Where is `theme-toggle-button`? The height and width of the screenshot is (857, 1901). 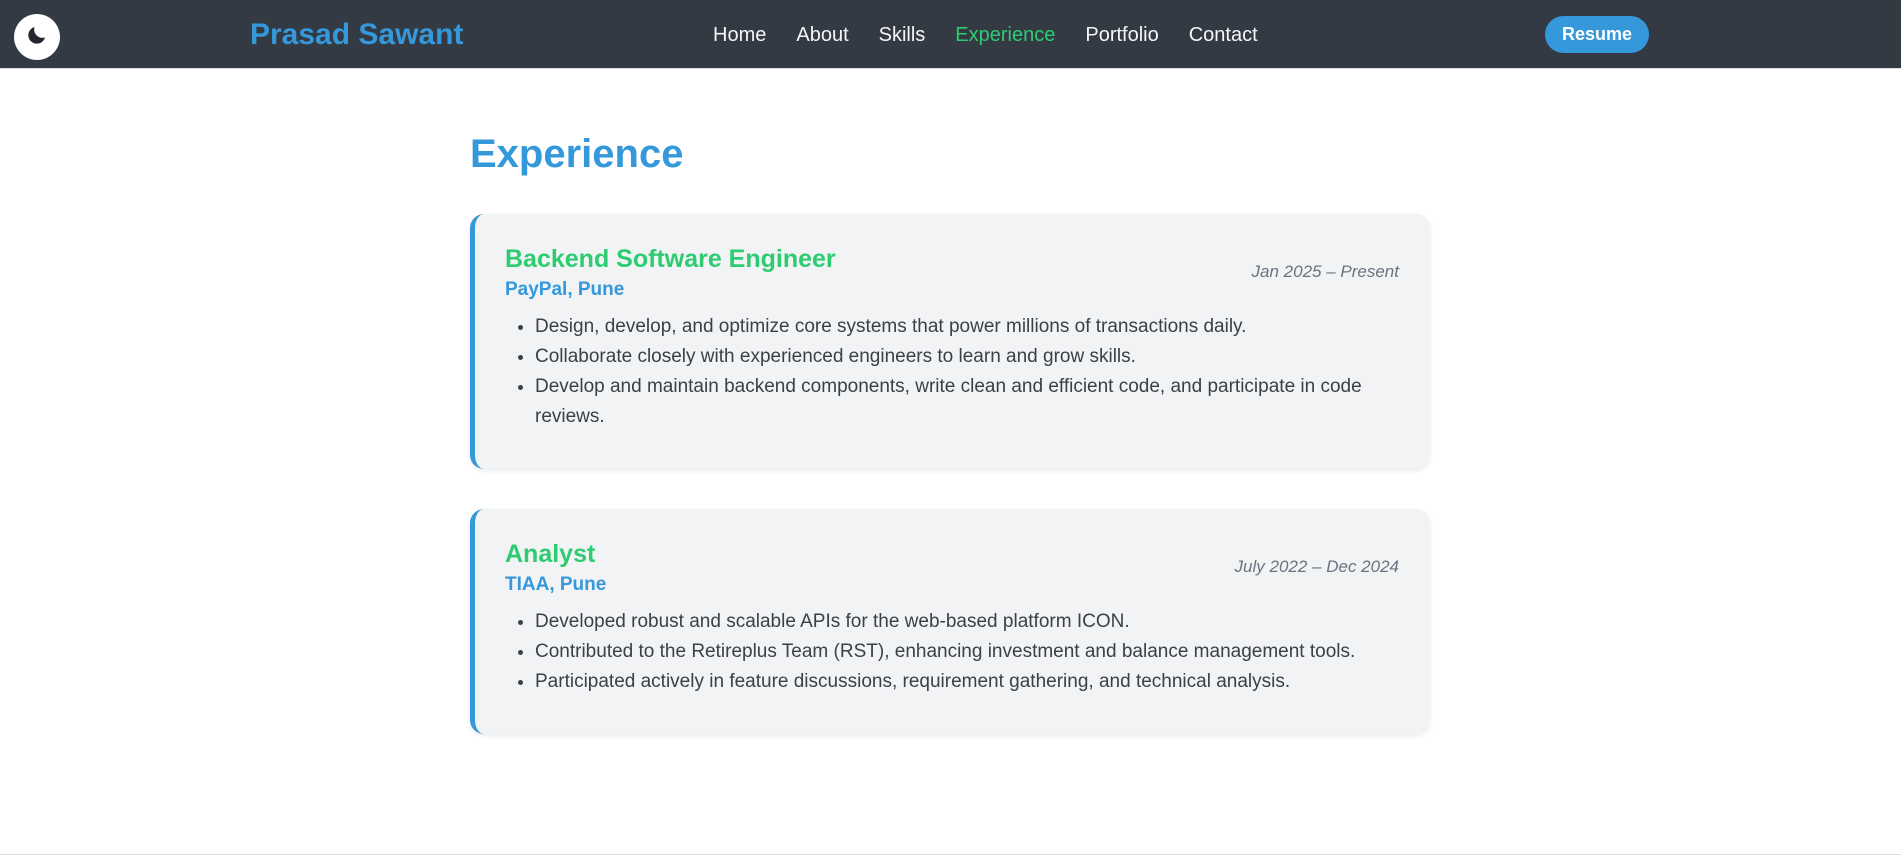
theme-toggle-button is located at coordinates (37, 37).